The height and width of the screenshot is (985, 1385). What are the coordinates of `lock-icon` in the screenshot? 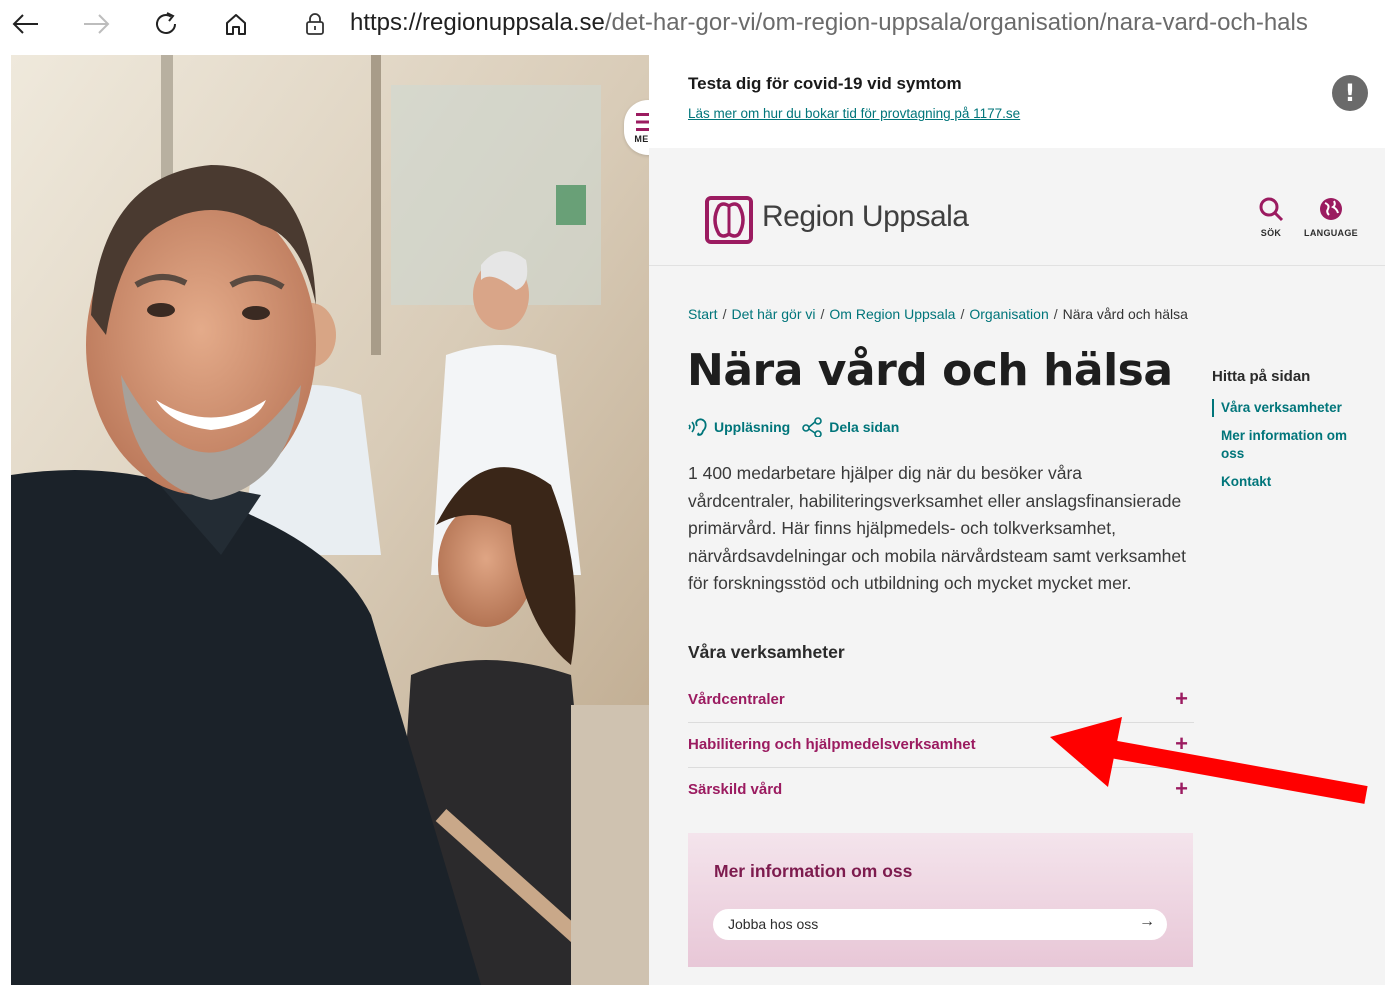 It's located at (315, 26).